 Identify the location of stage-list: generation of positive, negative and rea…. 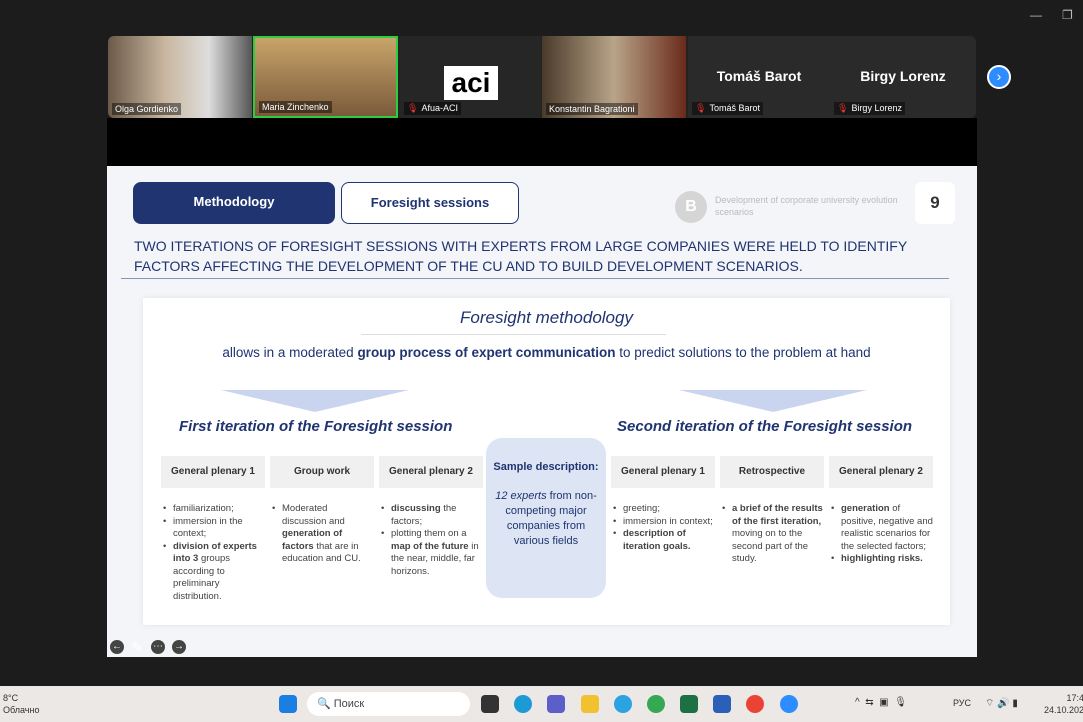
(881, 534).